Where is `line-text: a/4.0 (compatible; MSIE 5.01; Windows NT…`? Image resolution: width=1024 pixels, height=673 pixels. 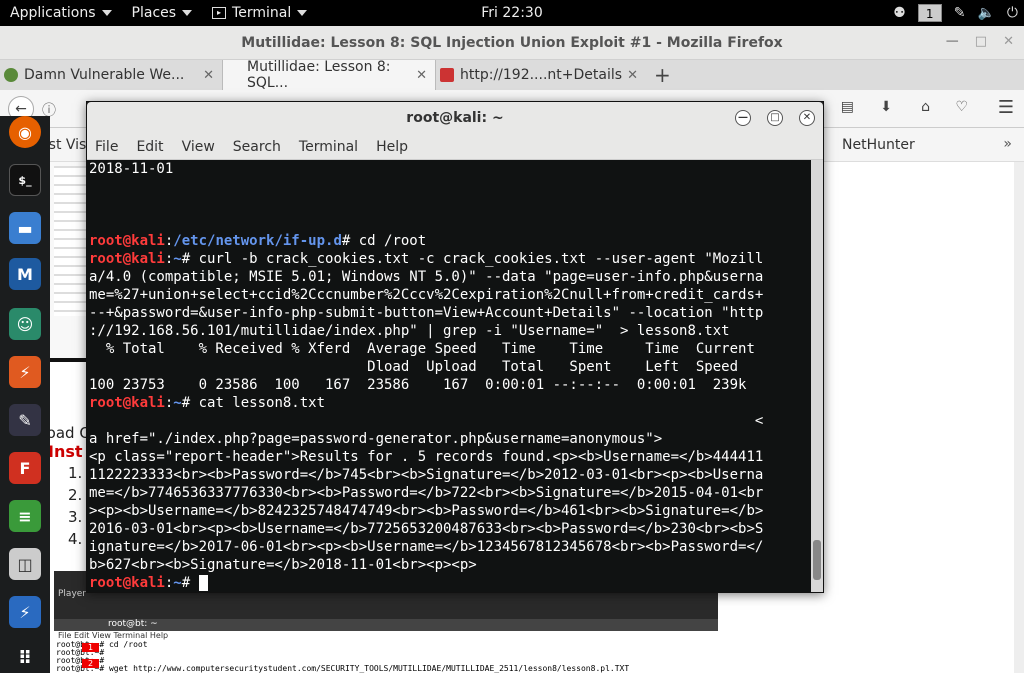
line-text: a/4.0 (compatible; MSIE 5.01; Windows NT… is located at coordinates (426, 277).